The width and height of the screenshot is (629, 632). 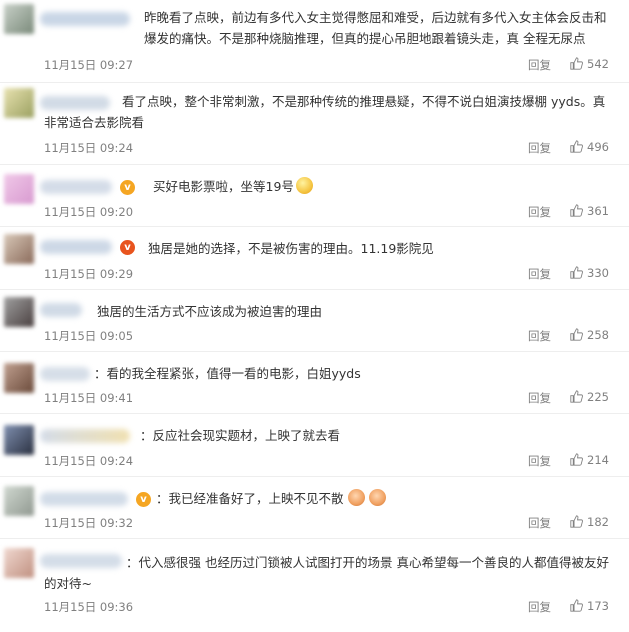 I want to click on comment-text: ：看的我全程紧张，值得一看的电影，白姐yyds, so click(x=227, y=373).